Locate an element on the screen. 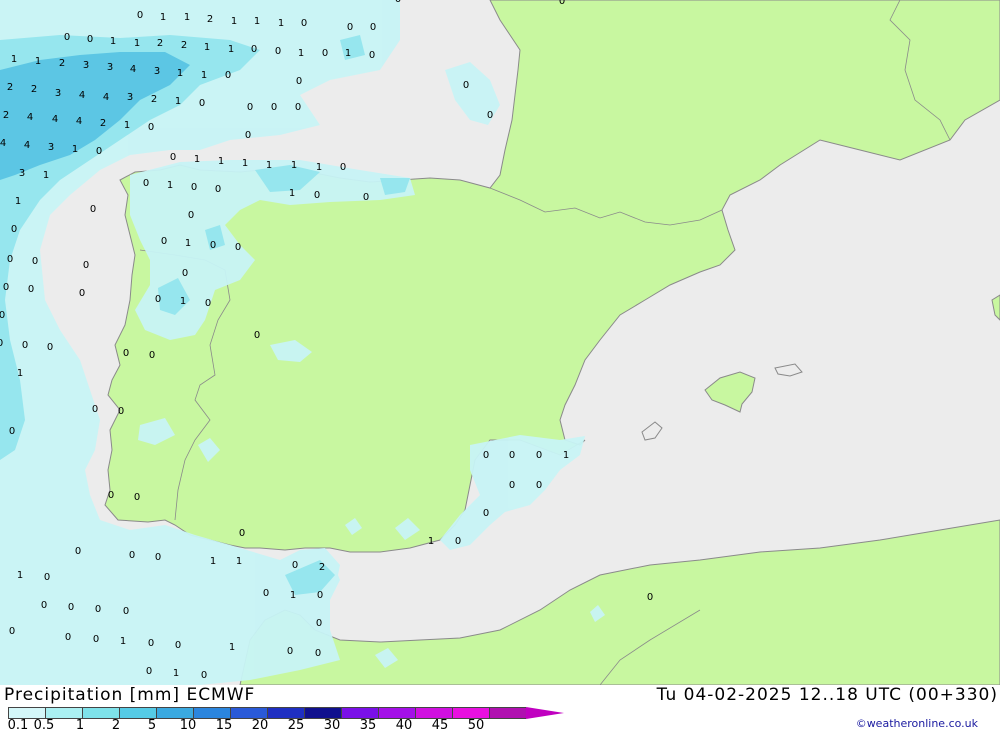 The image size is (1000, 734). legend-label: 15 is located at coordinates (224, 725).